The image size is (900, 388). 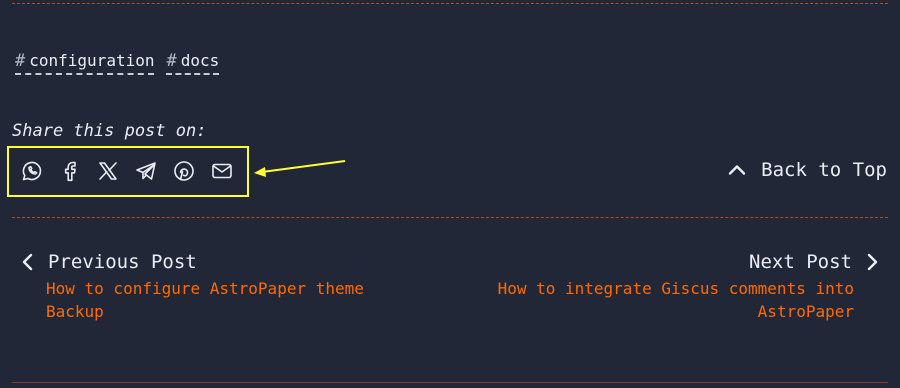 I want to click on back-to-top-button: Back to Top, so click(x=807, y=170).